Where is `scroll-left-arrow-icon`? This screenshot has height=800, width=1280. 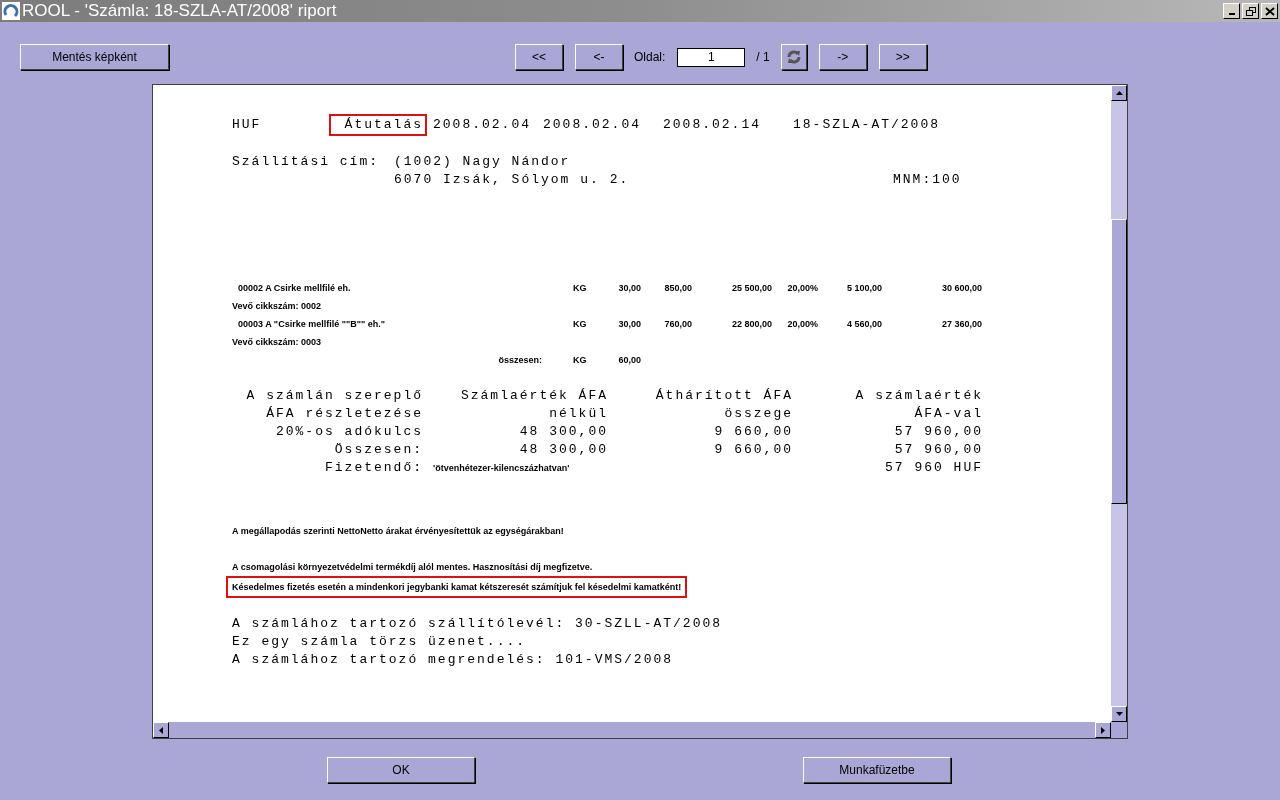 scroll-left-arrow-icon is located at coordinates (161, 730).